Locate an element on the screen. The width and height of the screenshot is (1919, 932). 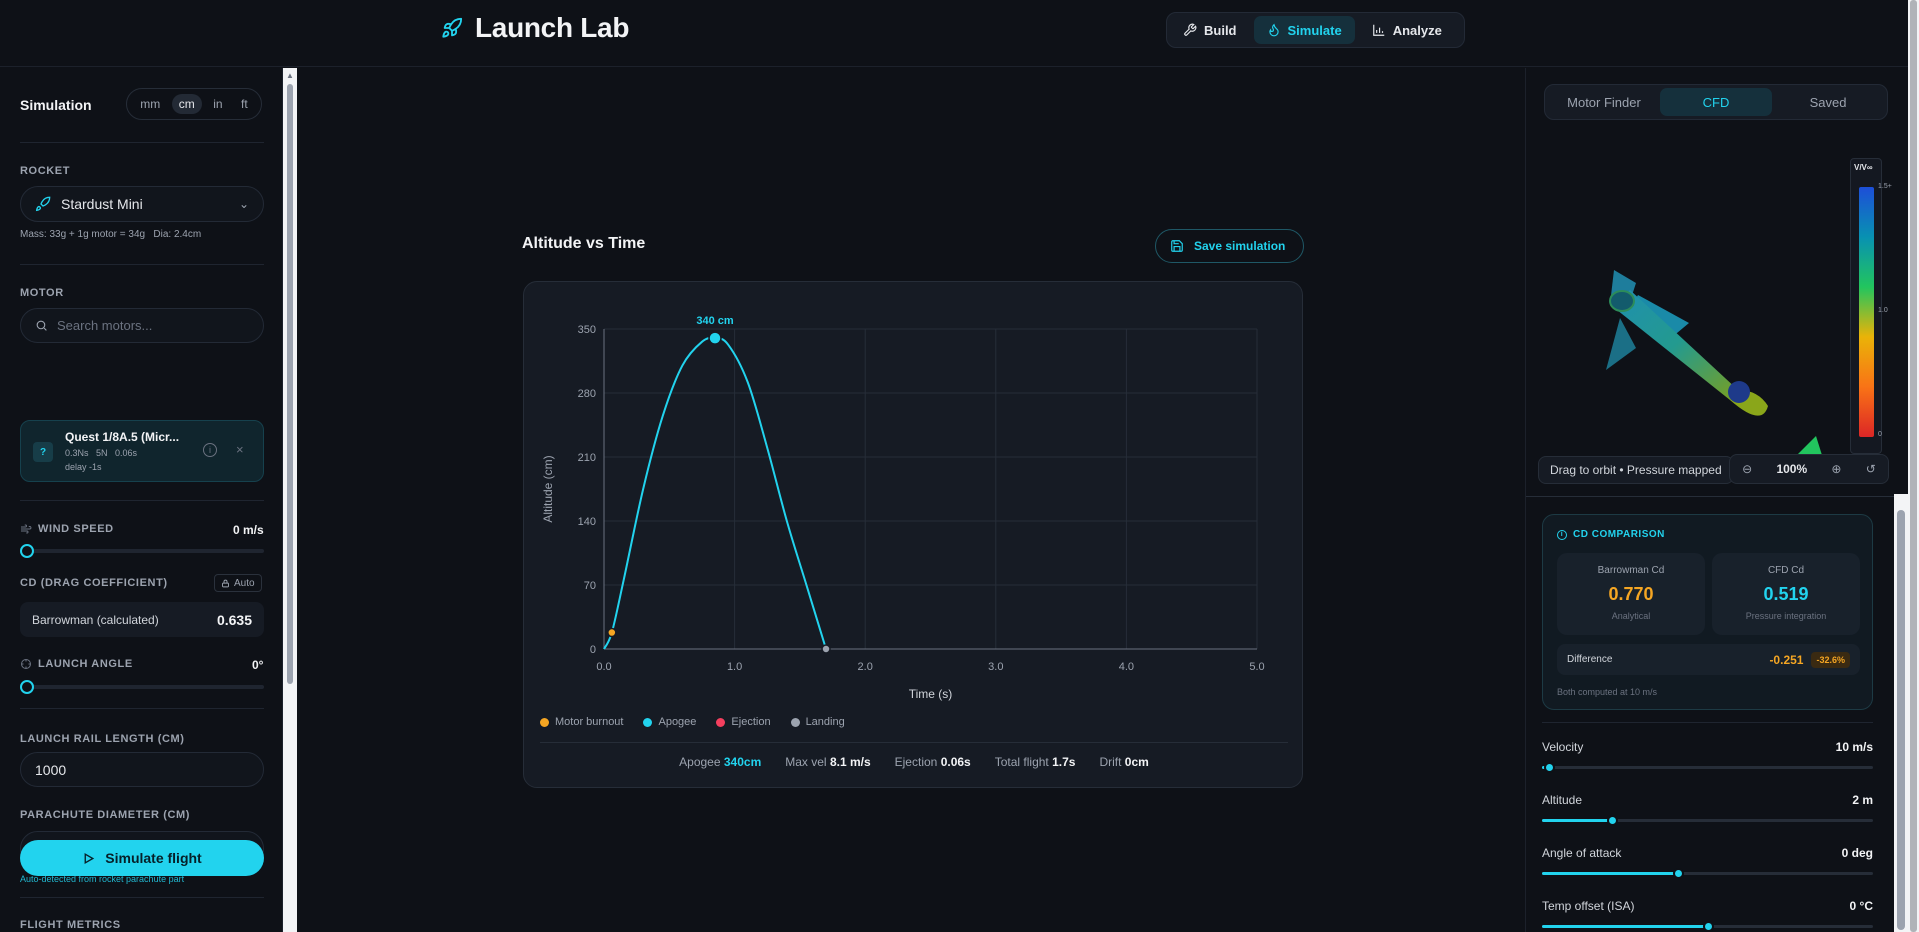
zoom-in-icon: ⊕ is located at coordinates (1836, 469).